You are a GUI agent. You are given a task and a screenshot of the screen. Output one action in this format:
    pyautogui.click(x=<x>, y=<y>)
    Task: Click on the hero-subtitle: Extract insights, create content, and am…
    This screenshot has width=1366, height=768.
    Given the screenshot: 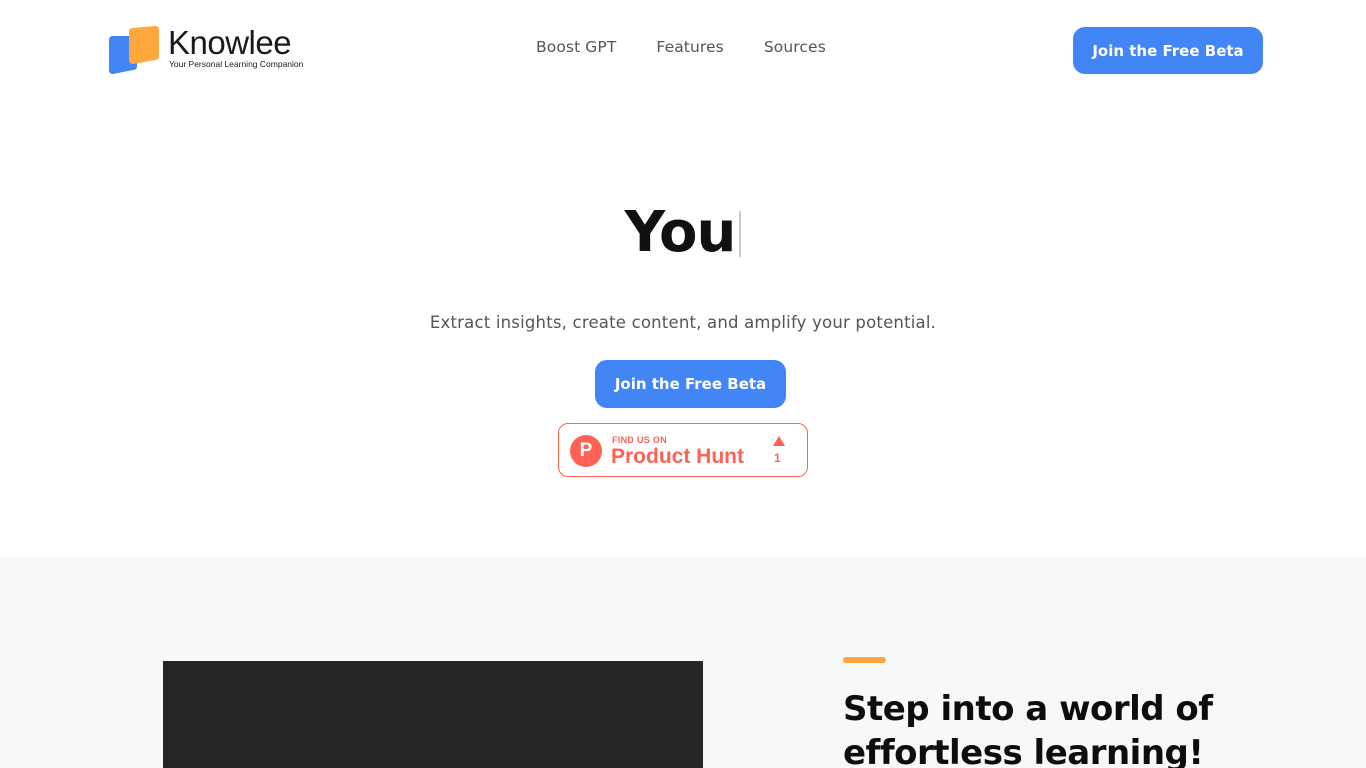 What is the action you would take?
    pyautogui.click(x=683, y=322)
    